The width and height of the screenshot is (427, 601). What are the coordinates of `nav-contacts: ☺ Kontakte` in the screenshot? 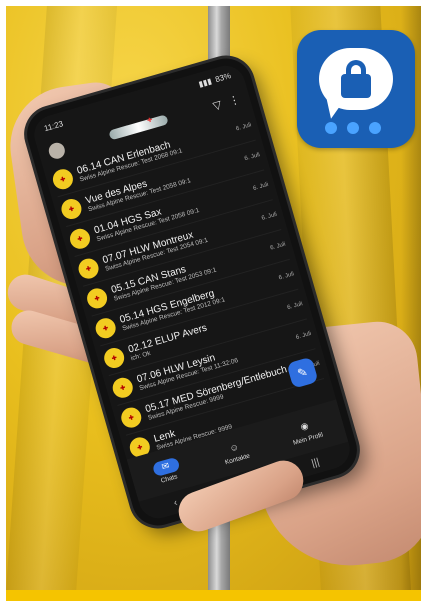 It's located at (235, 451).